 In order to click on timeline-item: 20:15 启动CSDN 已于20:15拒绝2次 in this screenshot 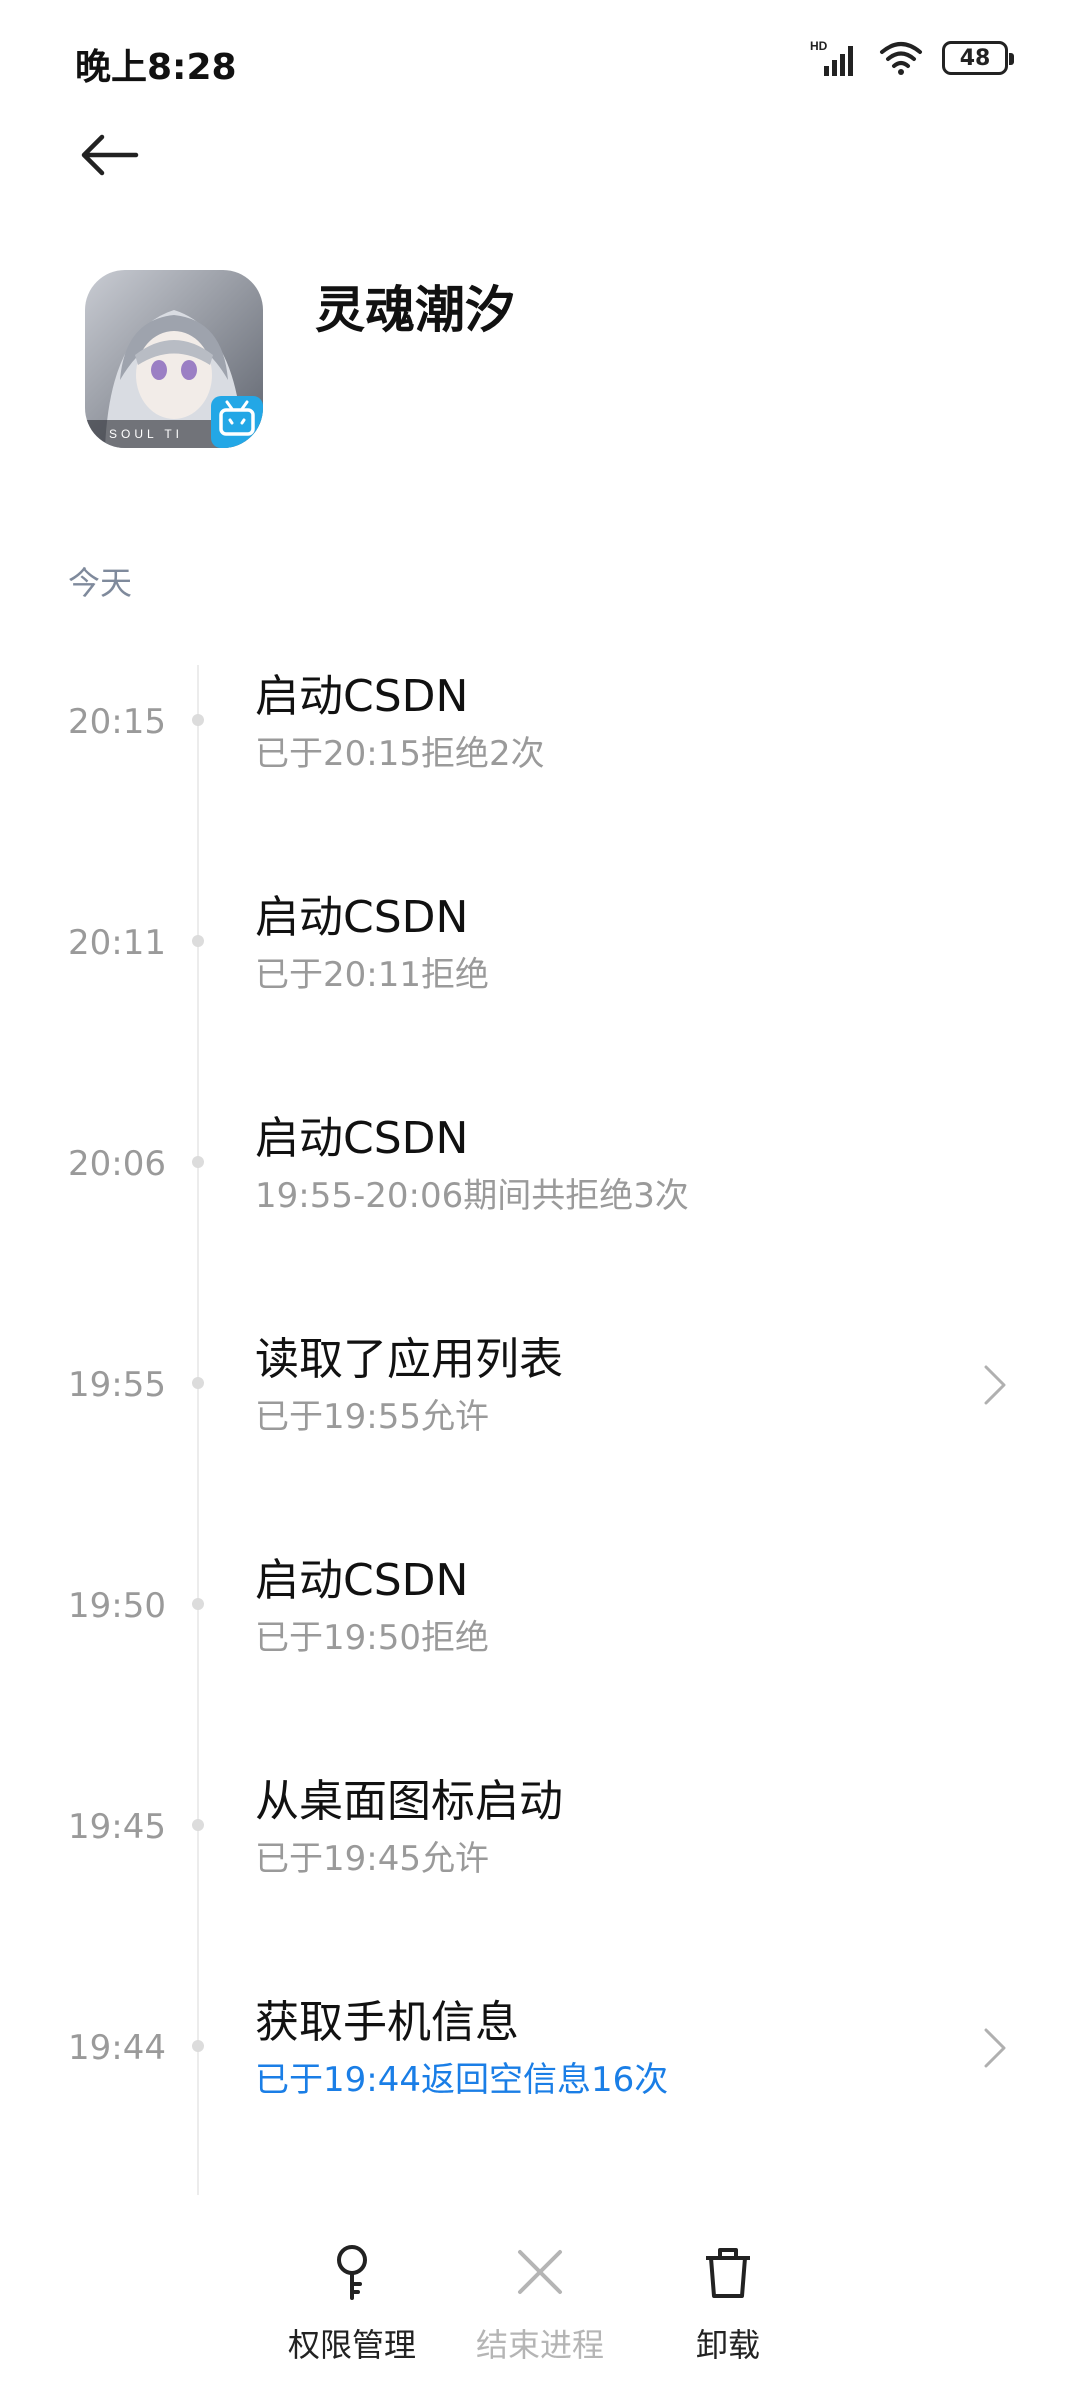, I will do `click(540, 740)`.